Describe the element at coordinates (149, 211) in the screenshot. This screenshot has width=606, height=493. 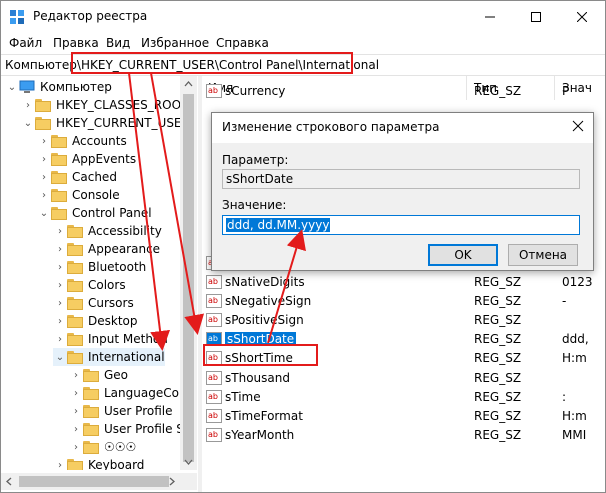
I see `arrow-to-international` at that location.